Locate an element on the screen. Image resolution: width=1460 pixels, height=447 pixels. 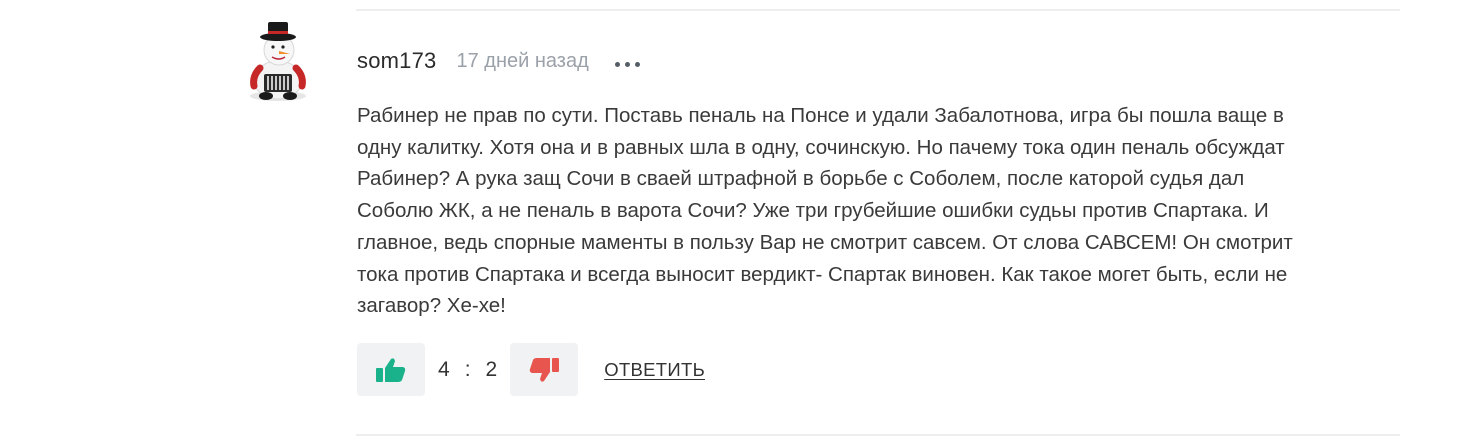
vote-score: 4 : 2 is located at coordinates (467, 370).